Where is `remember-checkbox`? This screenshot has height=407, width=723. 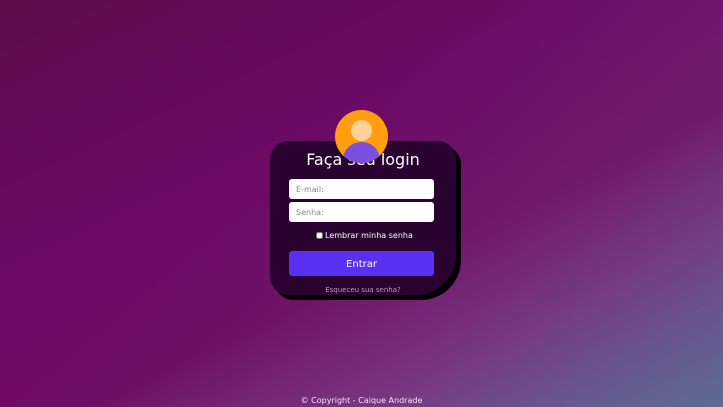 remember-checkbox is located at coordinates (319, 235).